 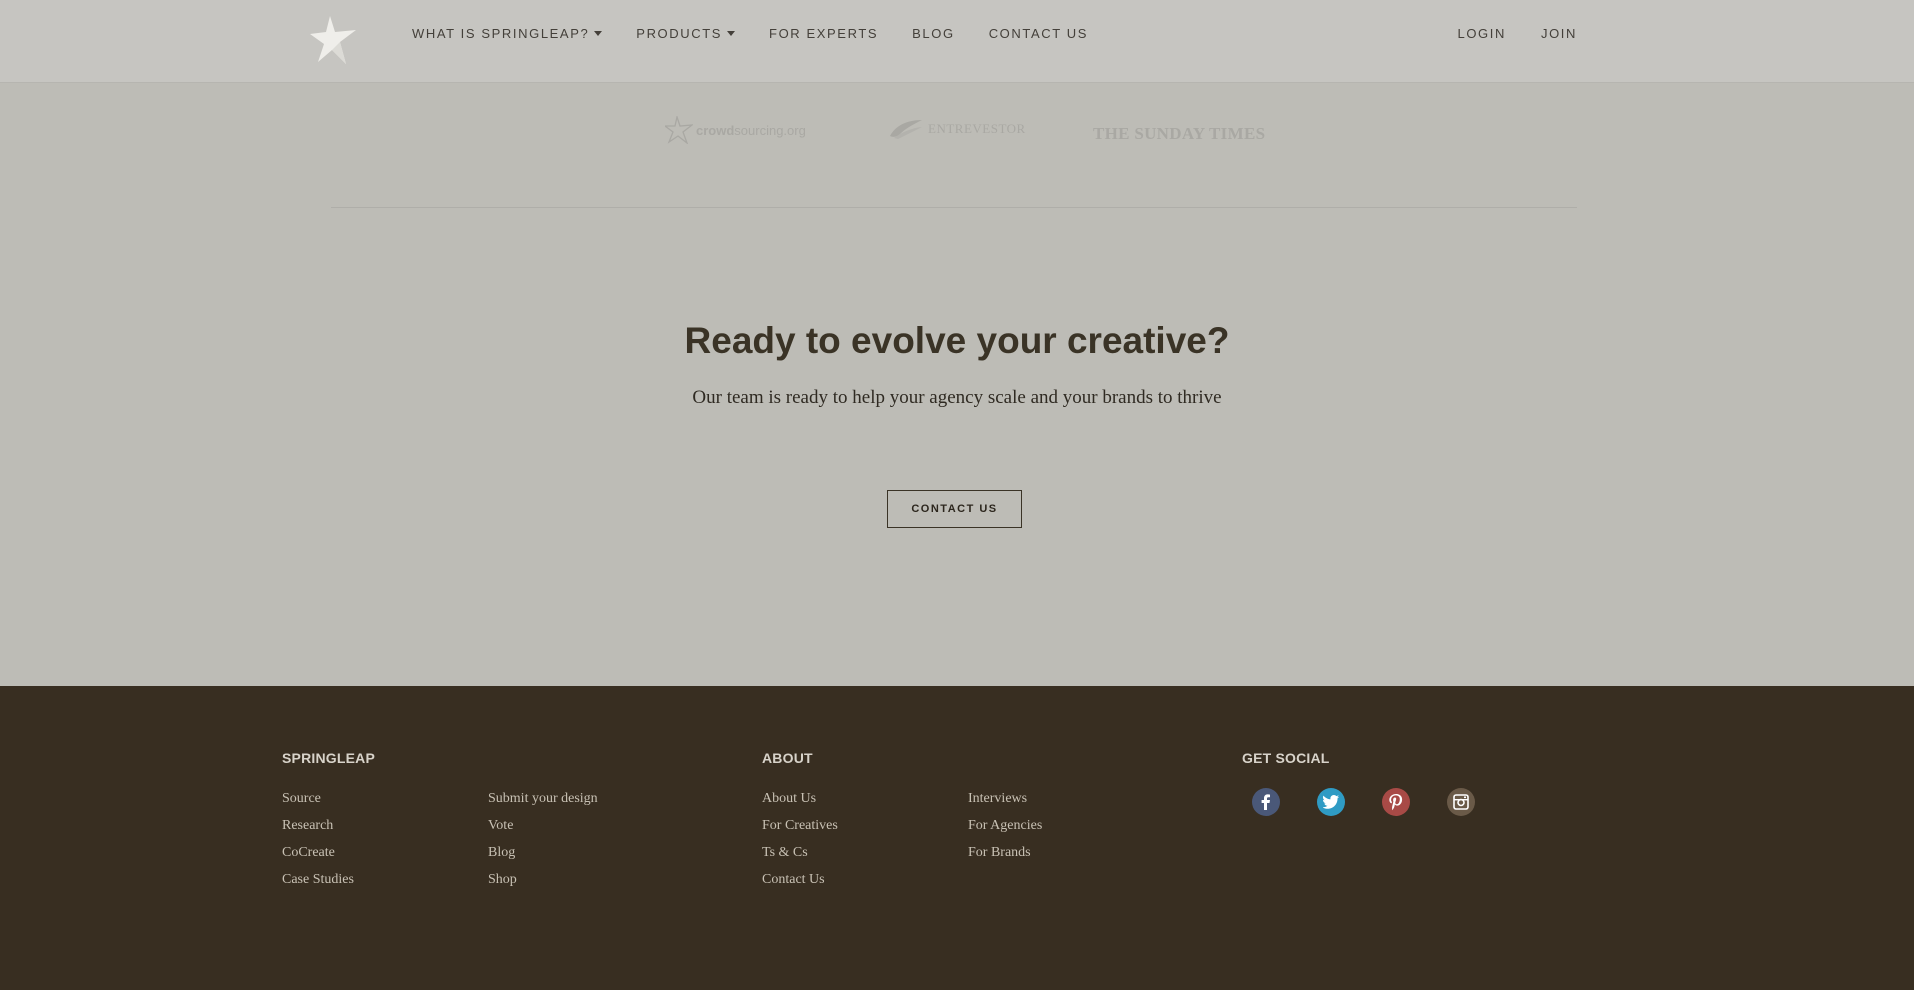 What do you see at coordinates (1559, 33) in the screenshot?
I see `join-link: JOIN` at bounding box center [1559, 33].